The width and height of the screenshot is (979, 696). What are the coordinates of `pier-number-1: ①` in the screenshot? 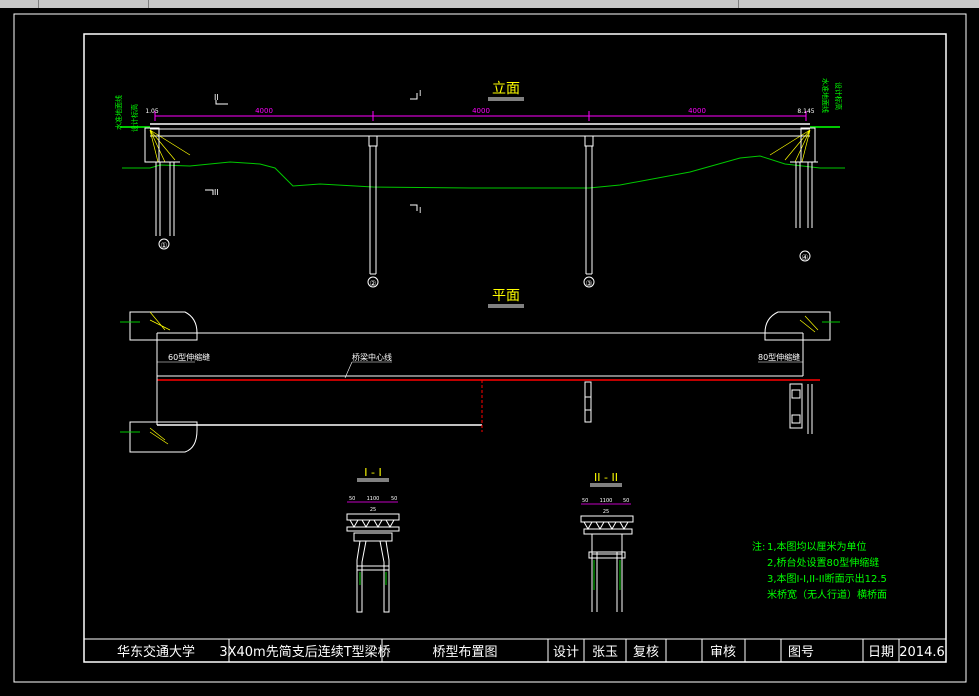 It's located at (163, 245).